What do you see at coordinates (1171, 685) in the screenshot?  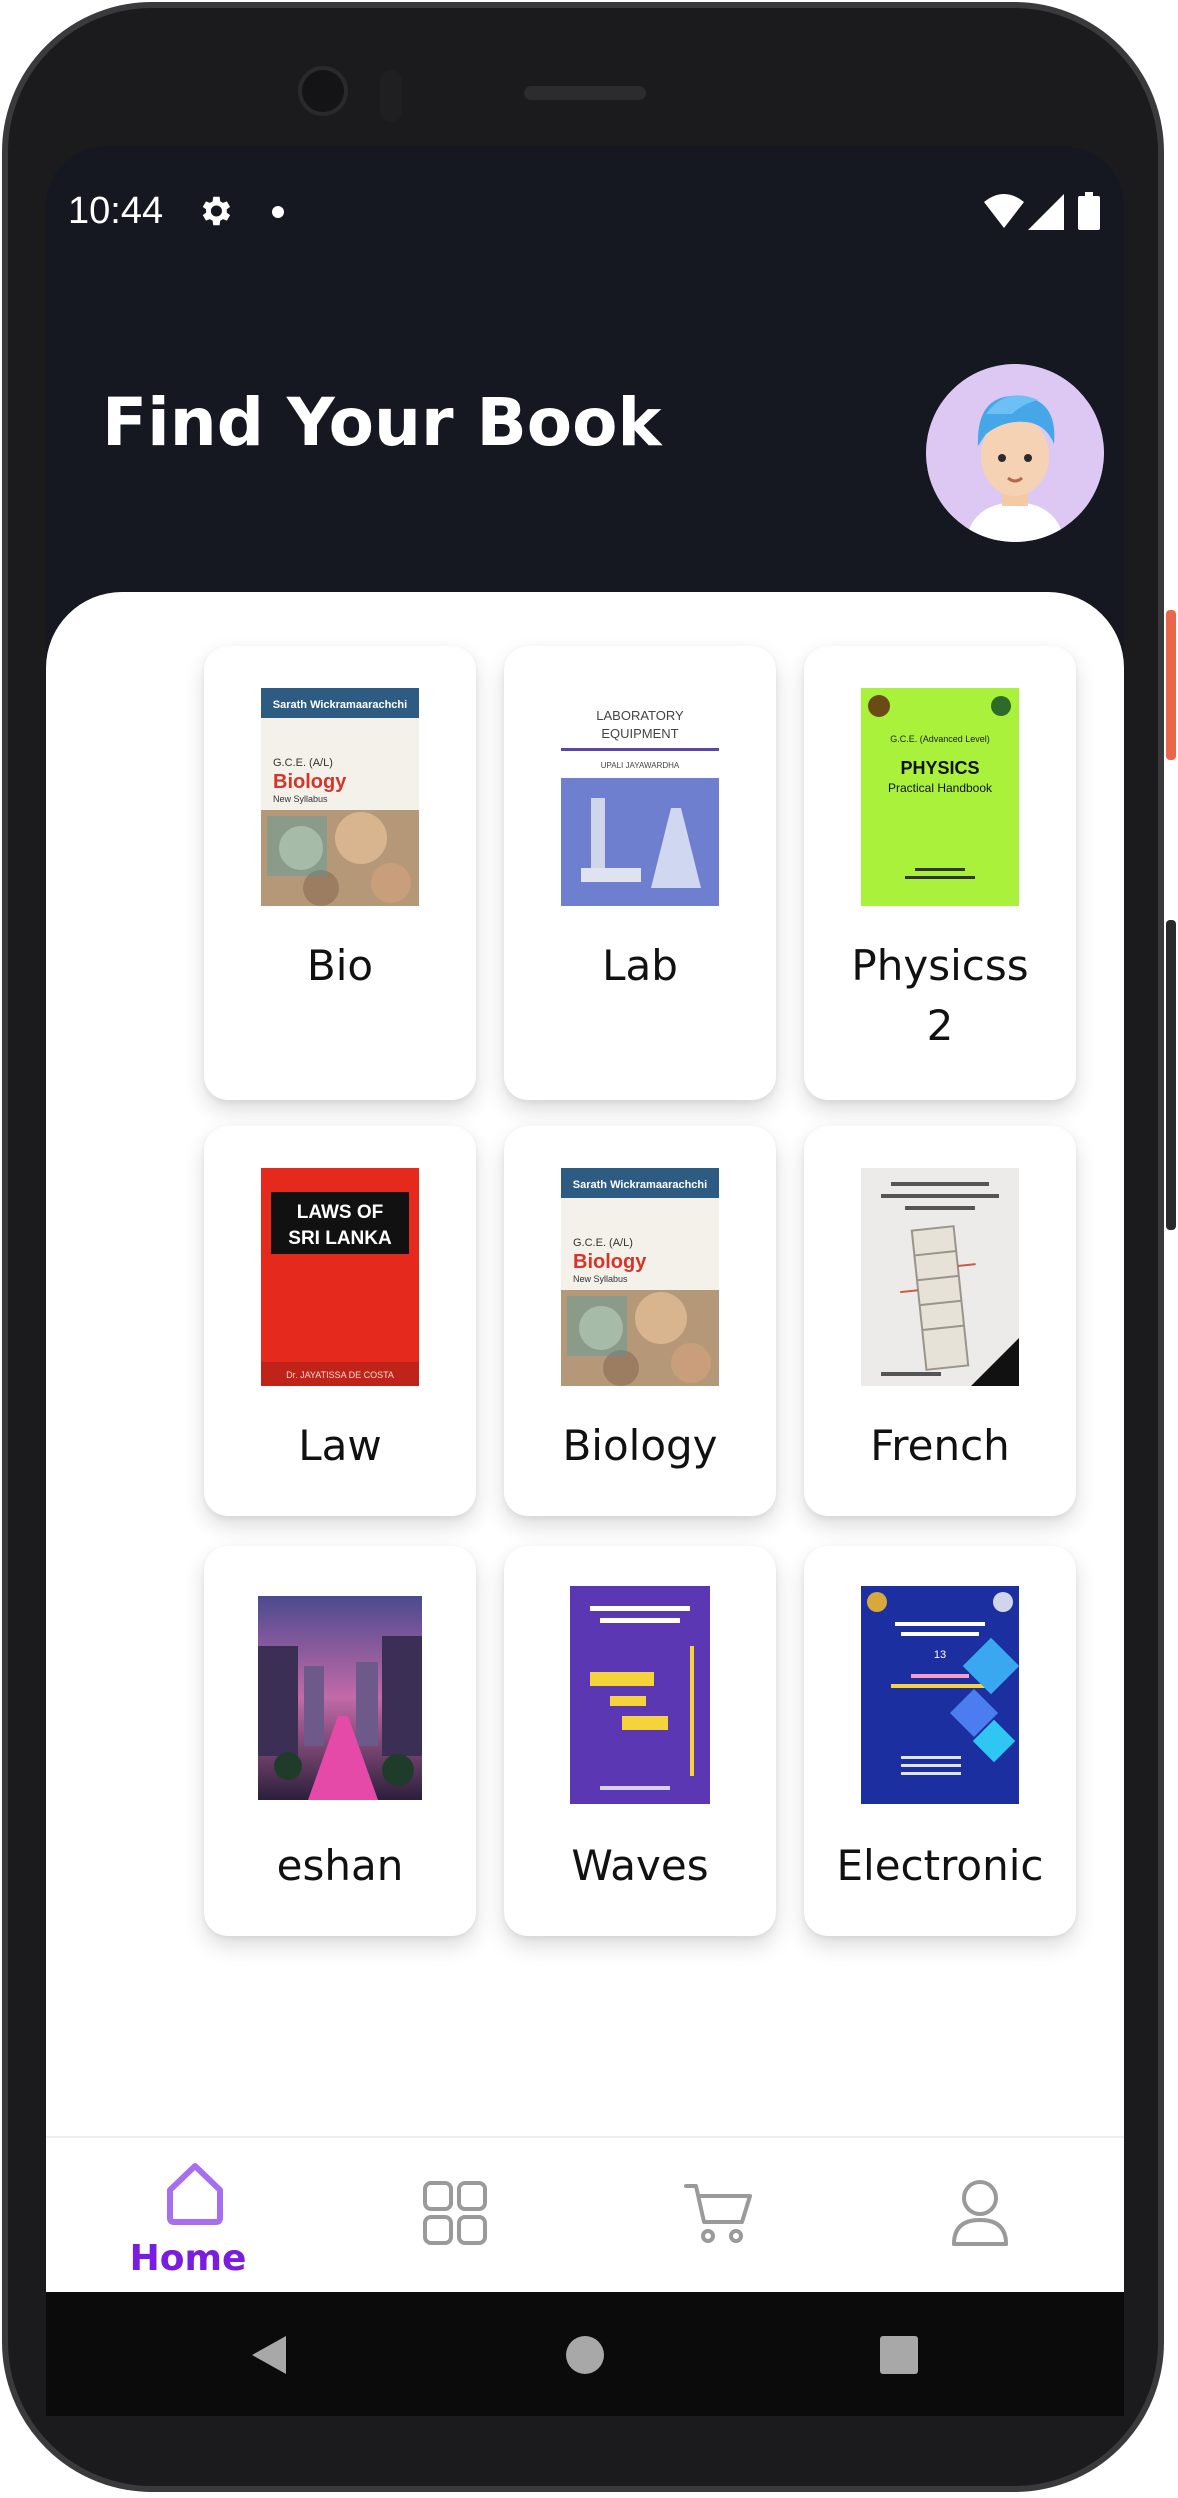 I see `power-button` at bounding box center [1171, 685].